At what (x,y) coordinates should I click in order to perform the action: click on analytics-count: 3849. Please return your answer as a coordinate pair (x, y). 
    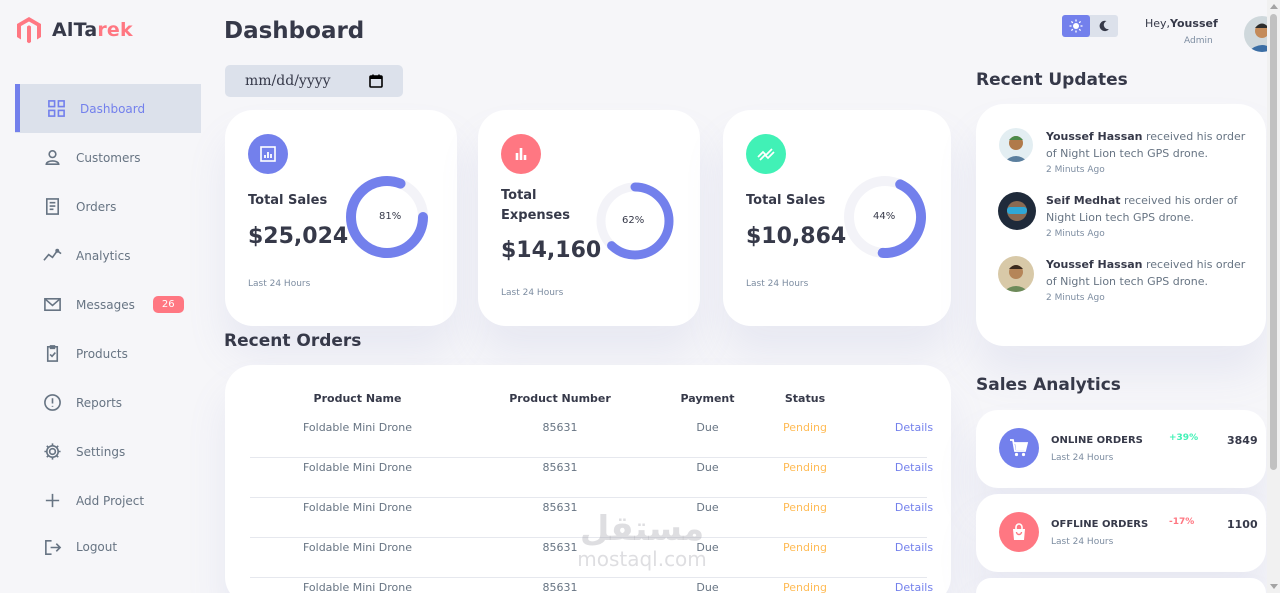
    Looking at the image, I should click on (1242, 440).